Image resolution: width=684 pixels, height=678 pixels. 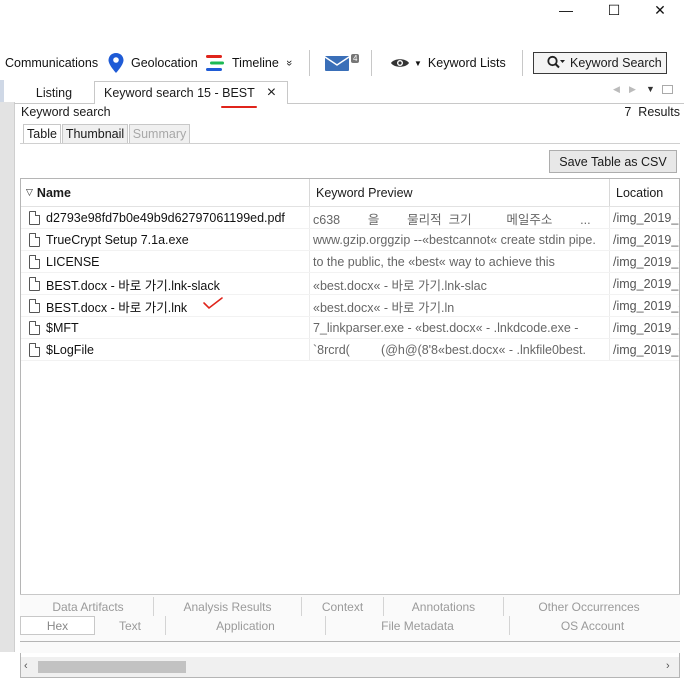 I want to click on tab-os-account: OS Account, so click(x=592, y=625).